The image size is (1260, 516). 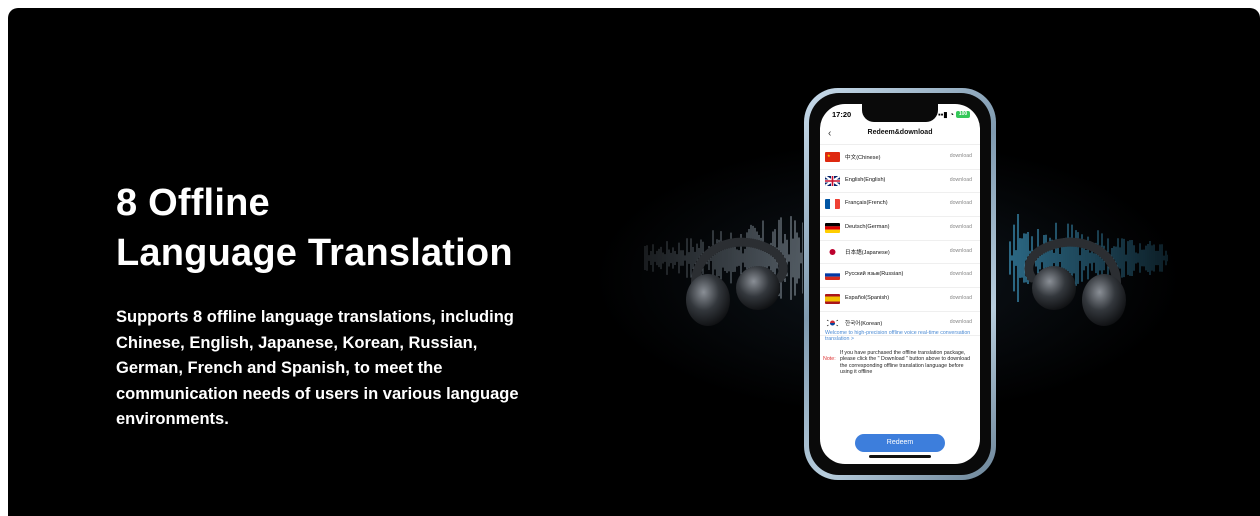 What do you see at coordinates (900, 158) in the screenshot?
I see `language-row-chinese: ★ 中文(Chinese) download` at bounding box center [900, 158].